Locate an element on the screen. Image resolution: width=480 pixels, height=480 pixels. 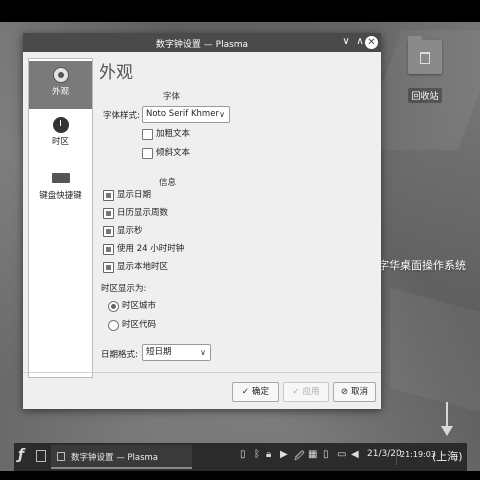
sidebar-item-keyboard-shortcuts: 键盘快捷键 is located at coordinates (60, 187).